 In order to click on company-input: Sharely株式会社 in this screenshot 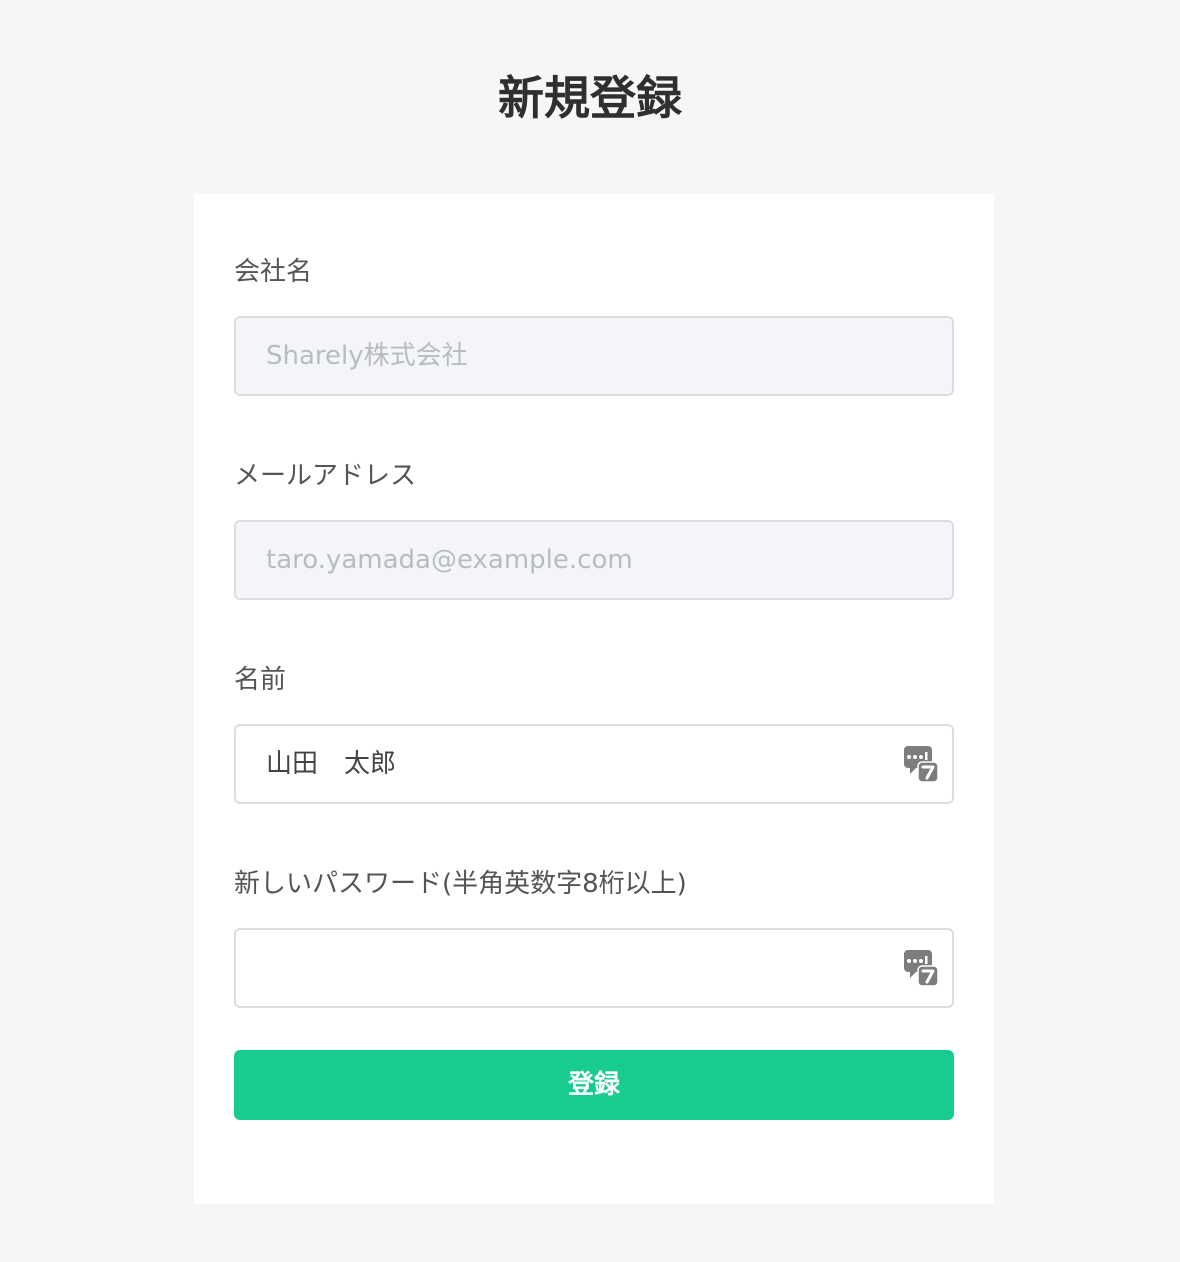, I will do `click(594, 356)`.